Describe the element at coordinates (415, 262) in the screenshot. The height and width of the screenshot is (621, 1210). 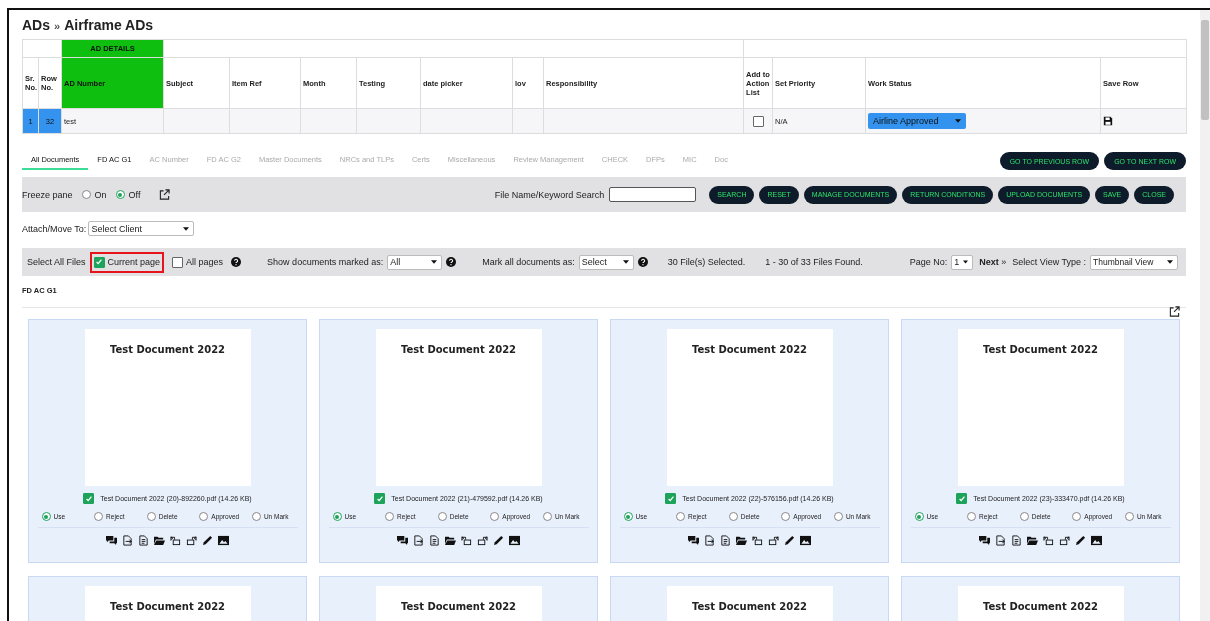
I see `marked-select: All` at that location.